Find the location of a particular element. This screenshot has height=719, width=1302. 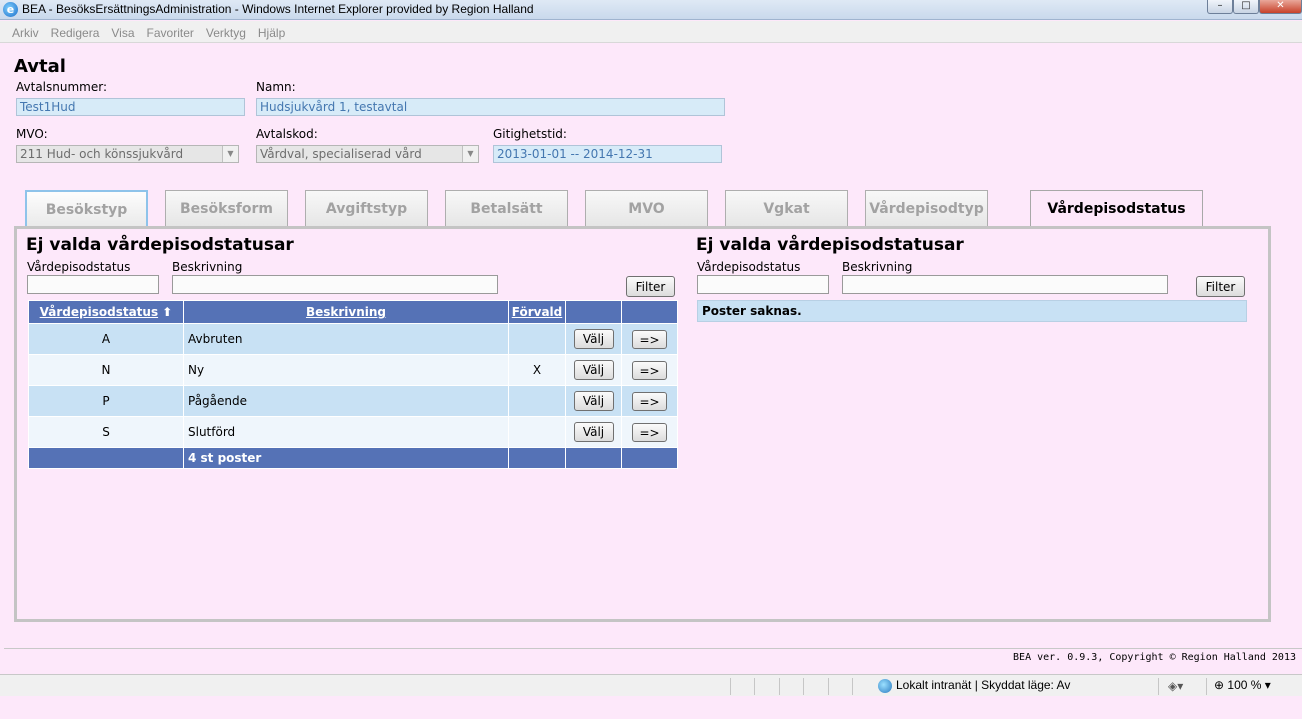

column-header-default: Förvald is located at coordinates (537, 312).